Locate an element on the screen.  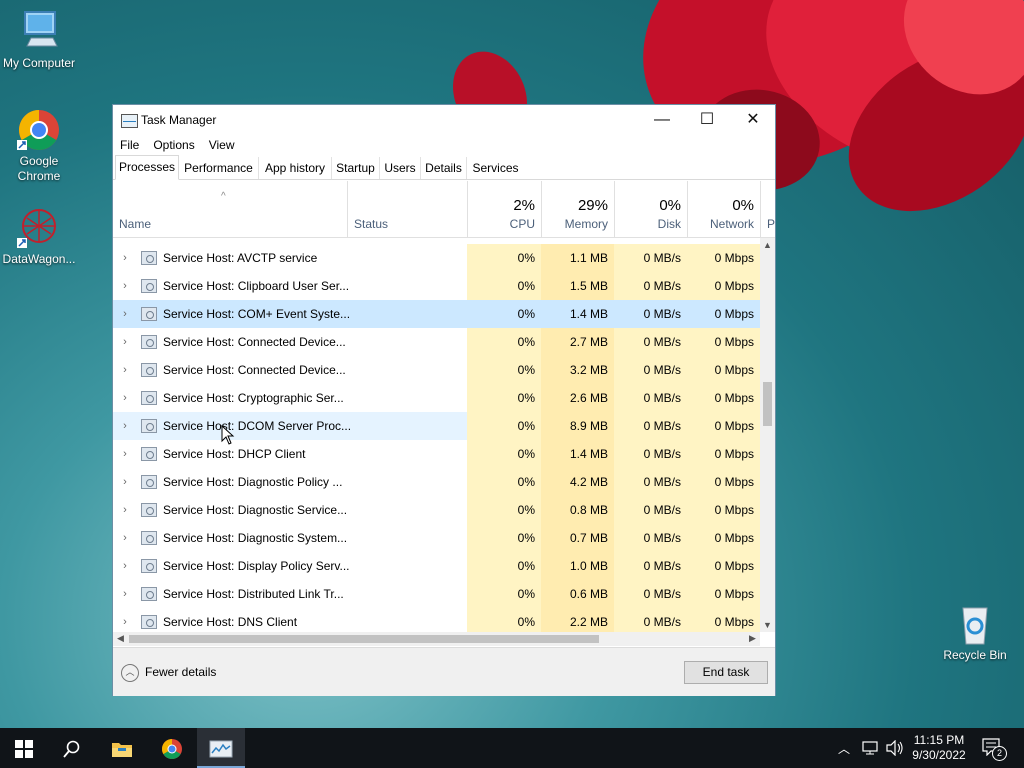
taskbar-file-explorer is located at coordinates (122, 748).